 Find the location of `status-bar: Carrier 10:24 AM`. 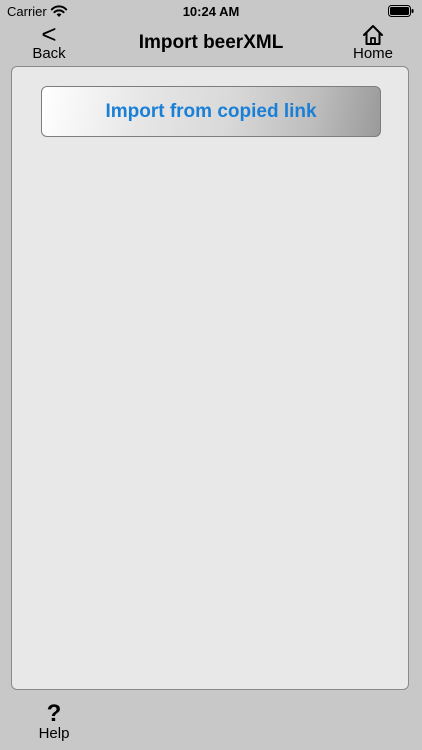

status-bar: Carrier 10:24 AM is located at coordinates (211, 11).